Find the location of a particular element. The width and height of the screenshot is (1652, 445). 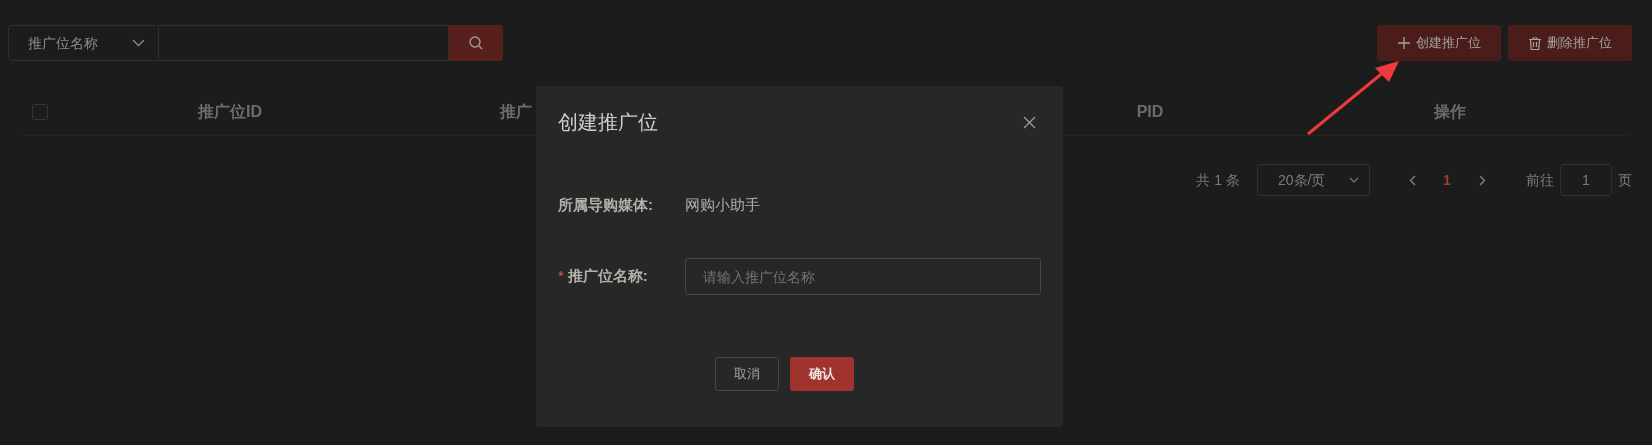

goto-page-field: 1 is located at coordinates (1586, 180).